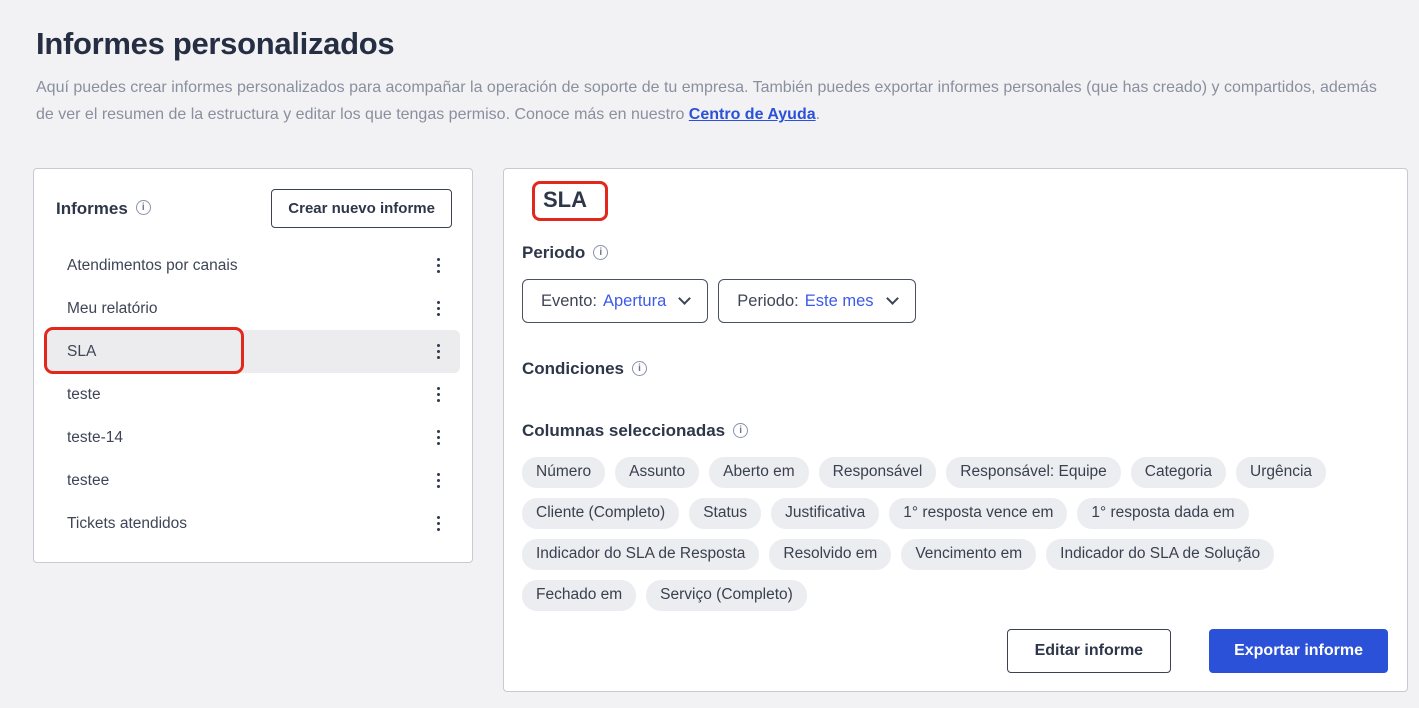  I want to click on event-filter-prefix: Evento:, so click(569, 300).